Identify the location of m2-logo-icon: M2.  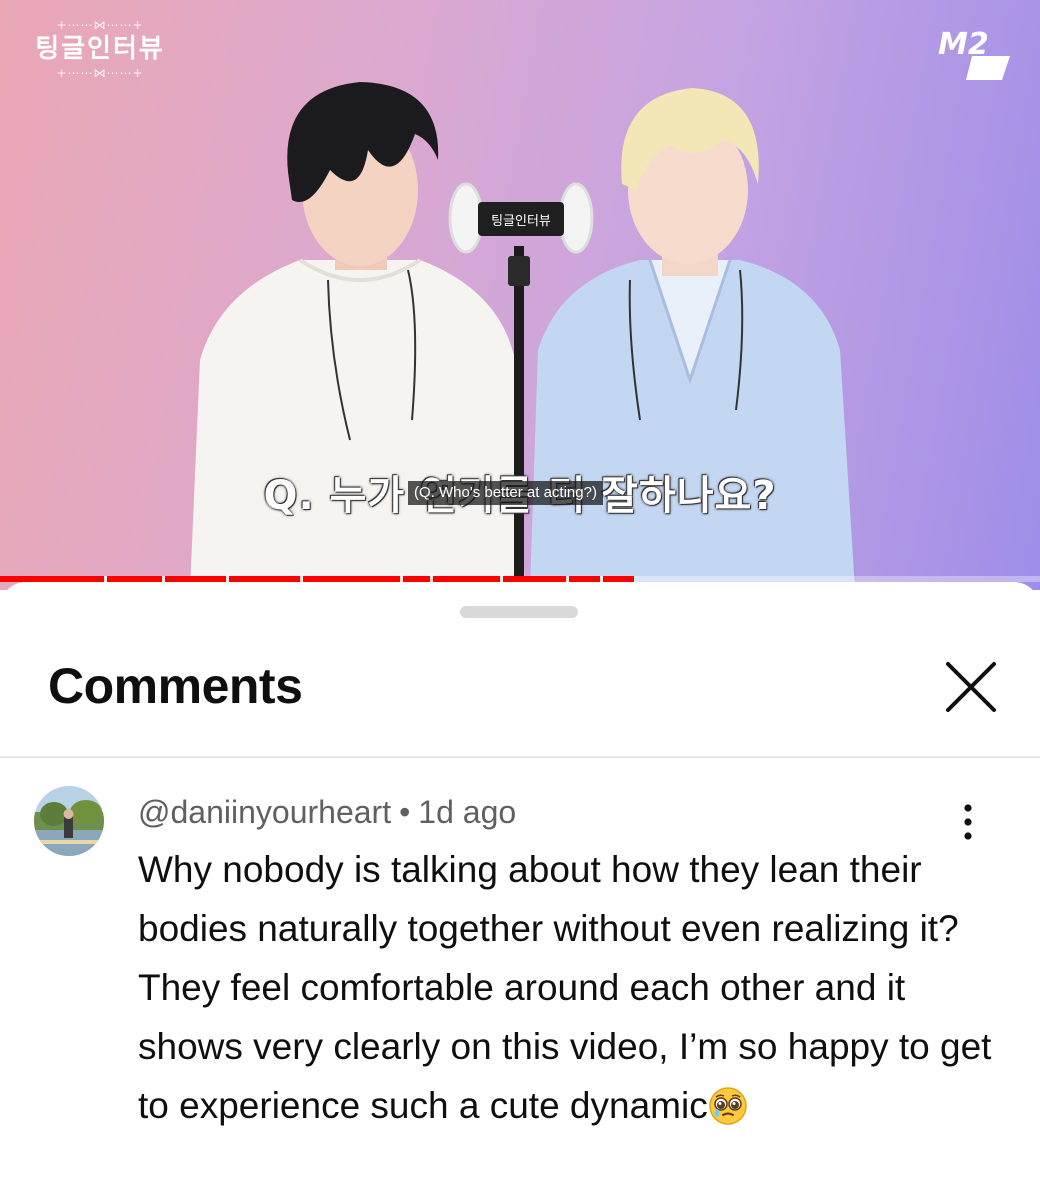
(974, 53).